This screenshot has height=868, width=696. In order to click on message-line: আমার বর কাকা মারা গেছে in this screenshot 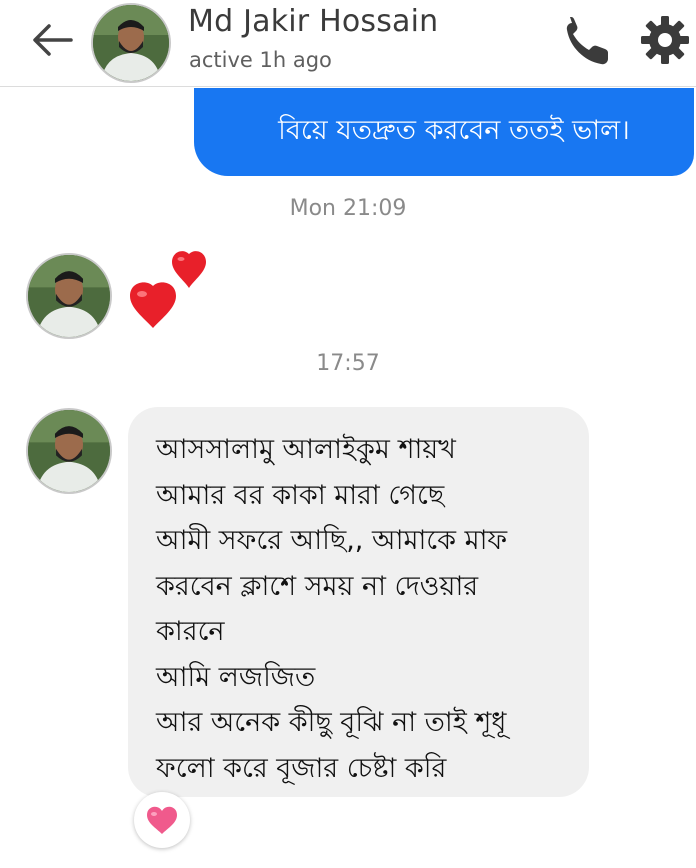, I will do `click(300, 495)`.